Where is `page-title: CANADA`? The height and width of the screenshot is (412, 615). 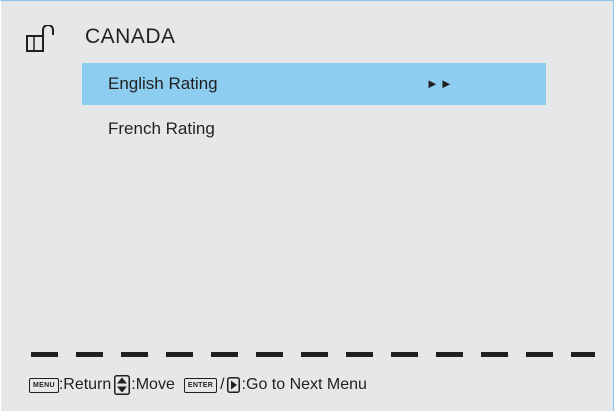
page-title: CANADA is located at coordinates (130, 36).